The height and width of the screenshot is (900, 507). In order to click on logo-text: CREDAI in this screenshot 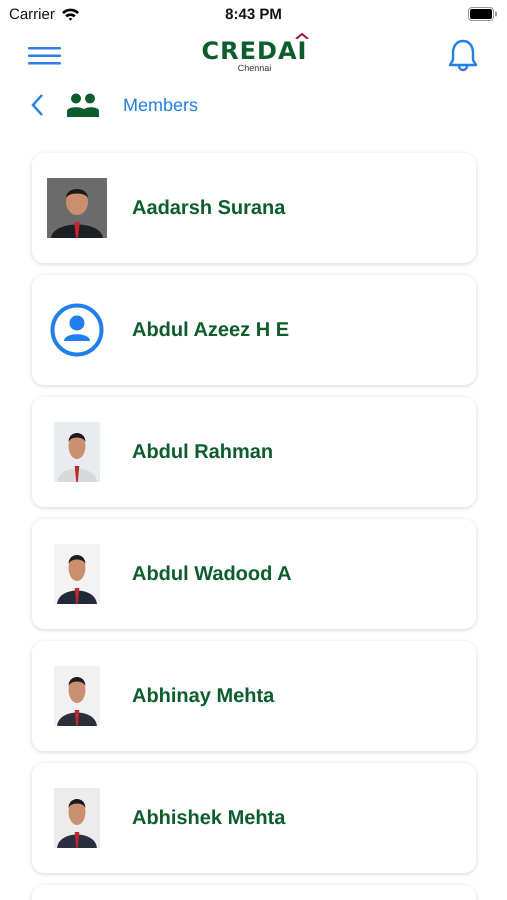, I will do `click(255, 51)`.